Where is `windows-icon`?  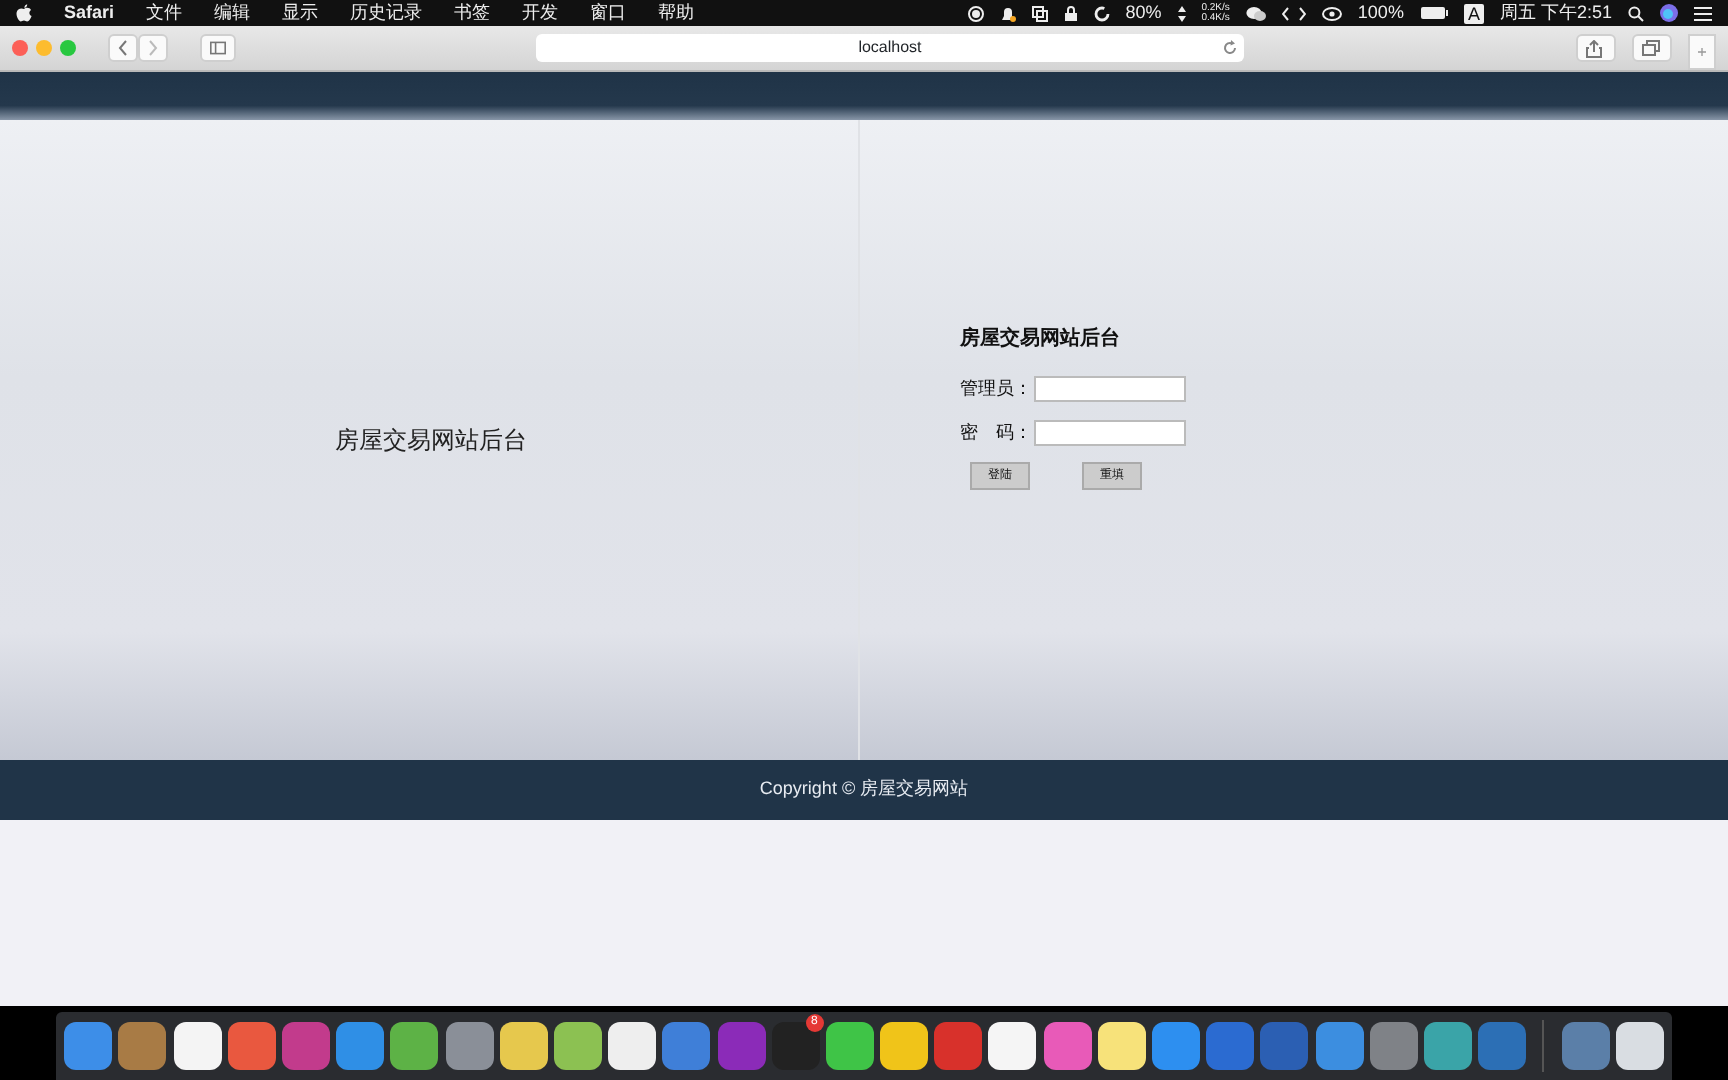 windows-icon is located at coordinates (1039, 13).